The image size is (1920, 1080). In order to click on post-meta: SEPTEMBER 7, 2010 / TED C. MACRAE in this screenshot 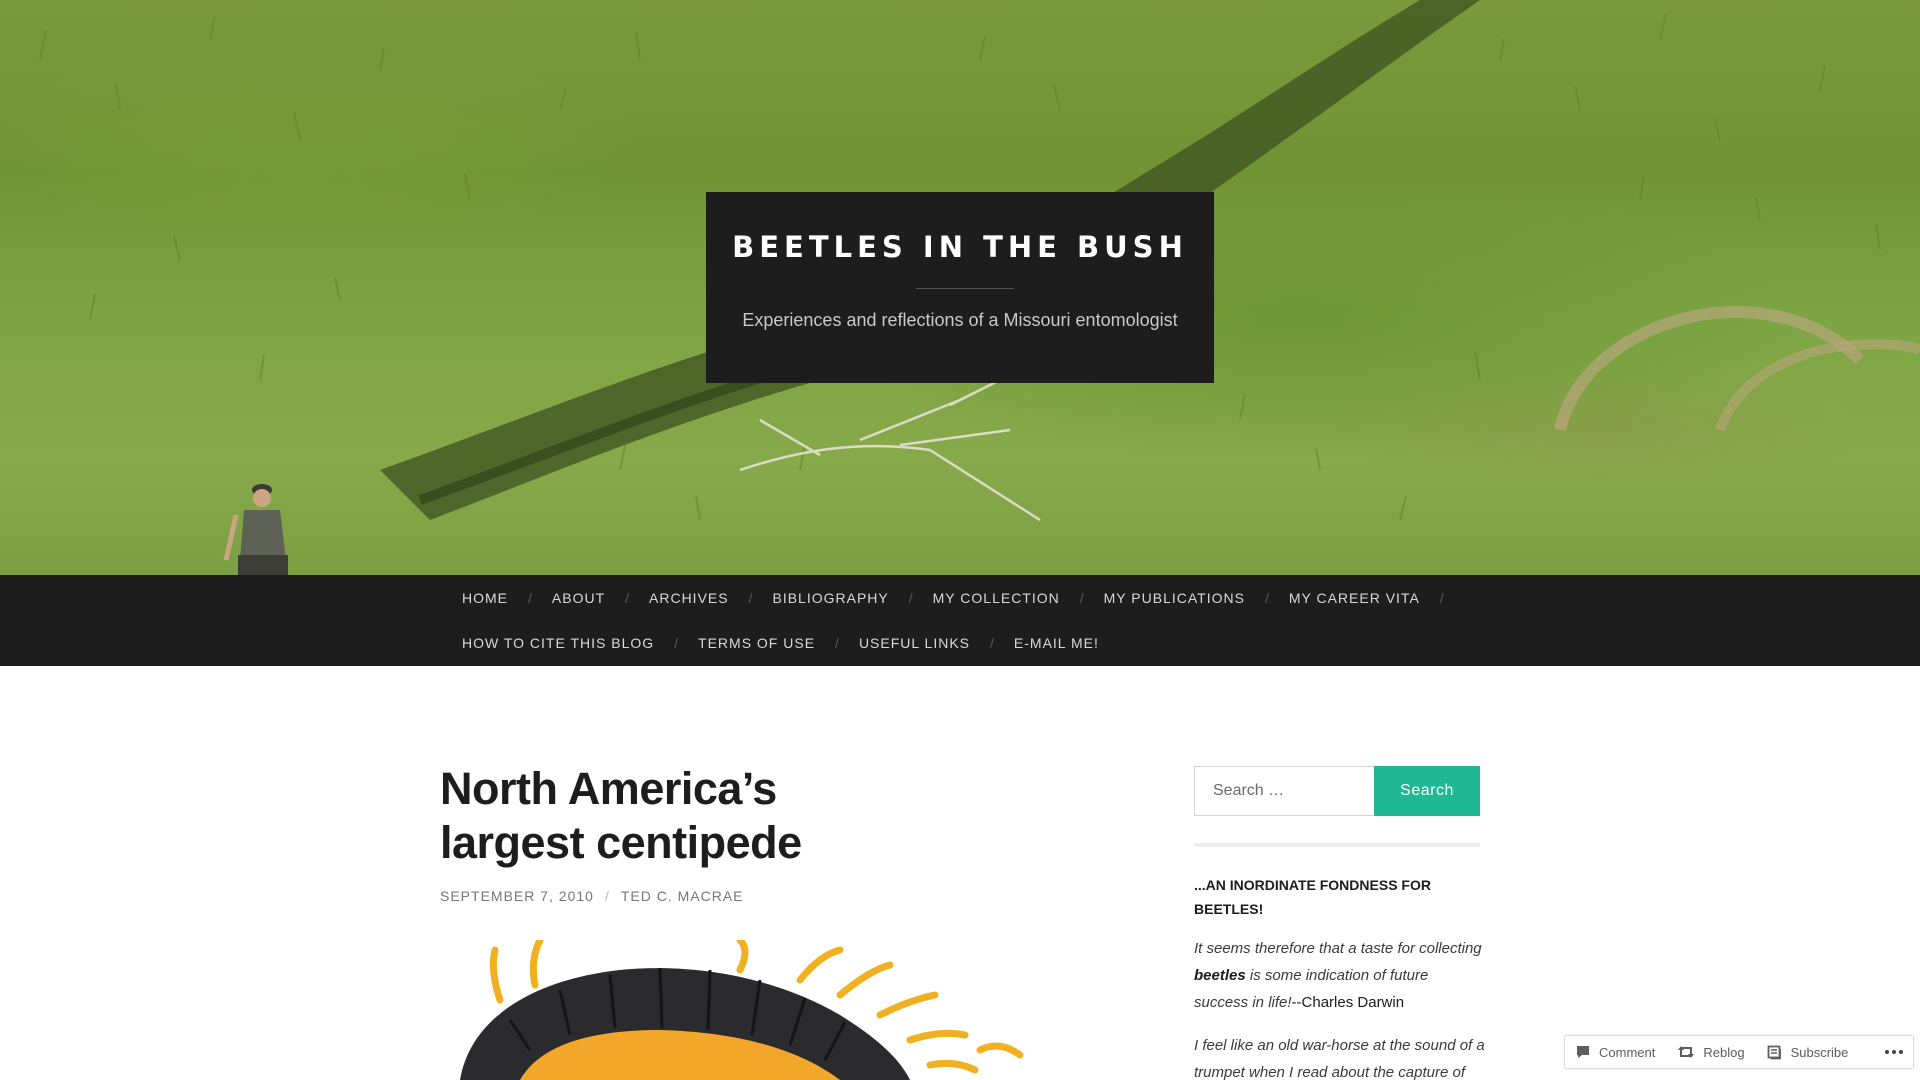, I will do `click(592, 896)`.